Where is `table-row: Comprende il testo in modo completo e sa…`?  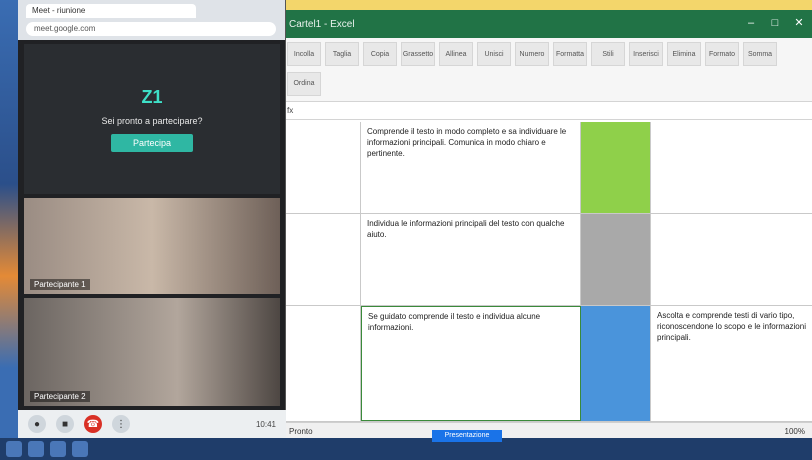 table-row: Comprende il testo in modo completo e sa… is located at coordinates (546, 168).